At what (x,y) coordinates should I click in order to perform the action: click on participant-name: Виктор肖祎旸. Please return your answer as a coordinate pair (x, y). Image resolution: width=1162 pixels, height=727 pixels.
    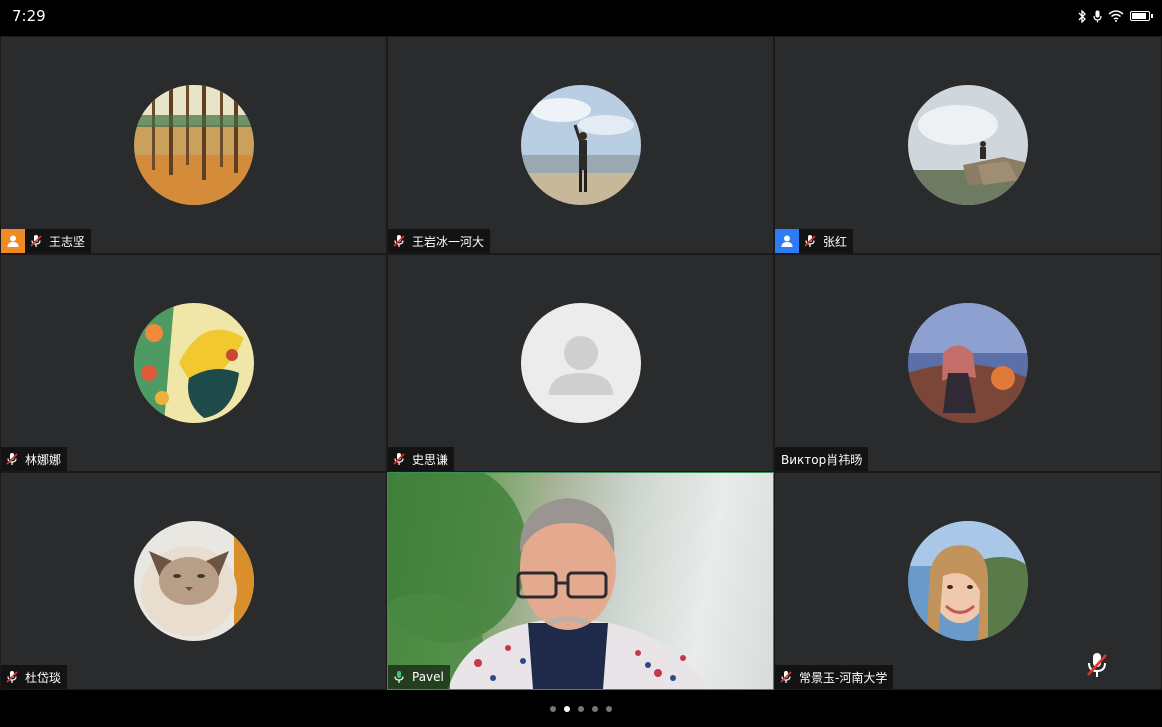
    Looking at the image, I should click on (822, 459).